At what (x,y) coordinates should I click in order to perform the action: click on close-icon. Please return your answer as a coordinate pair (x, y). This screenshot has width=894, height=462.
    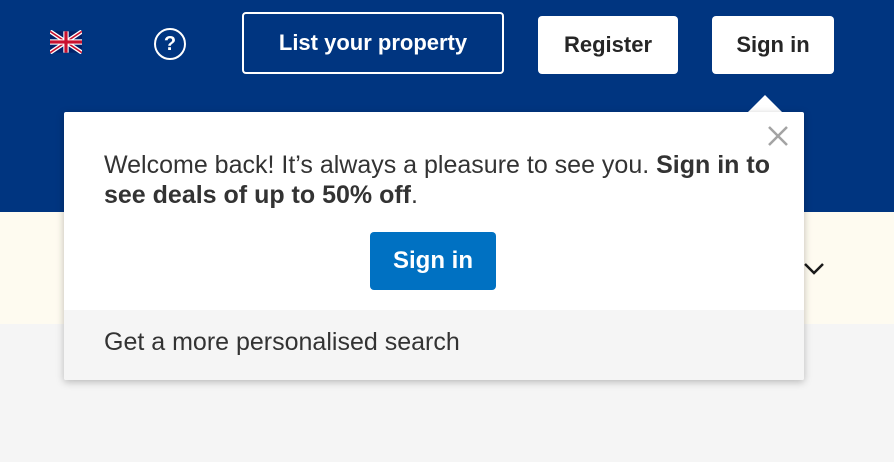
    Looking at the image, I should click on (778, 136).